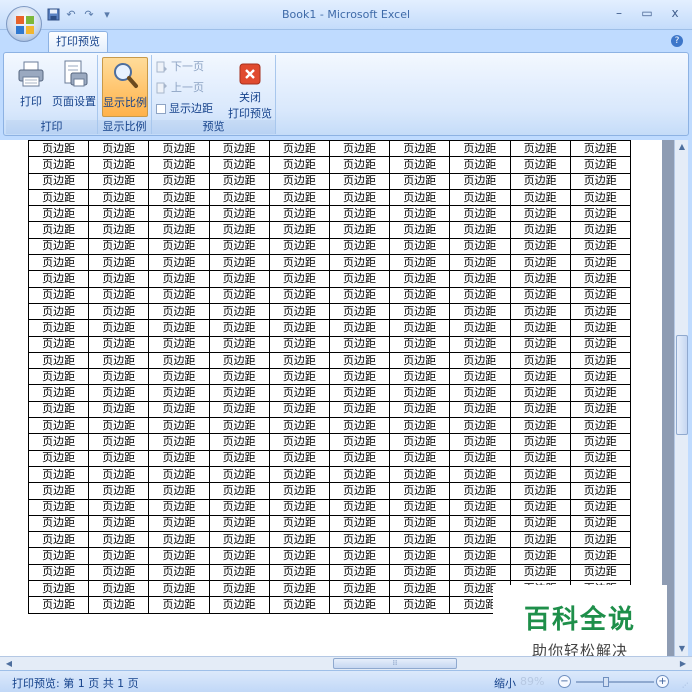 This screenshot has height=692, width=692. I want to click on zoom-in-icon: +, so click(662, 681).